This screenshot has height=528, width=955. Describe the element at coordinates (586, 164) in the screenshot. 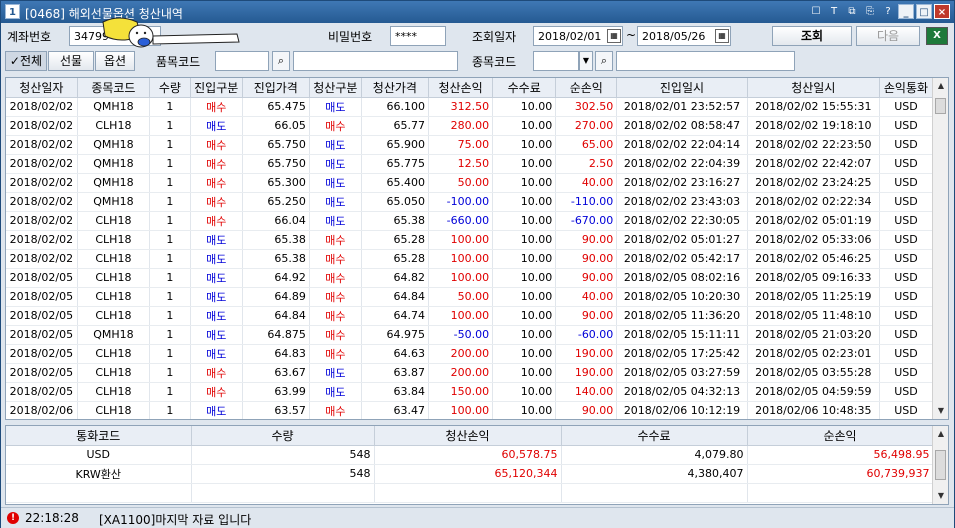

I see `table-cell: 2.50` at that location.